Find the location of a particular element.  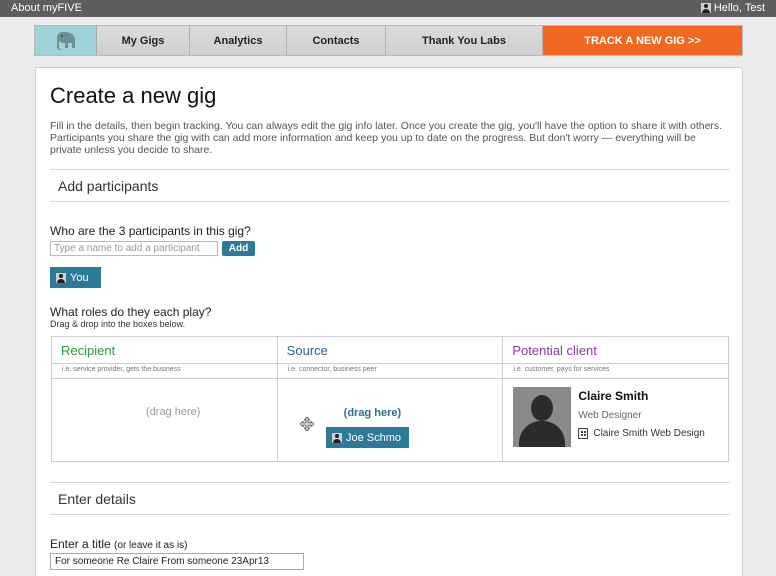

avatar is located at coordinates (542, 417).